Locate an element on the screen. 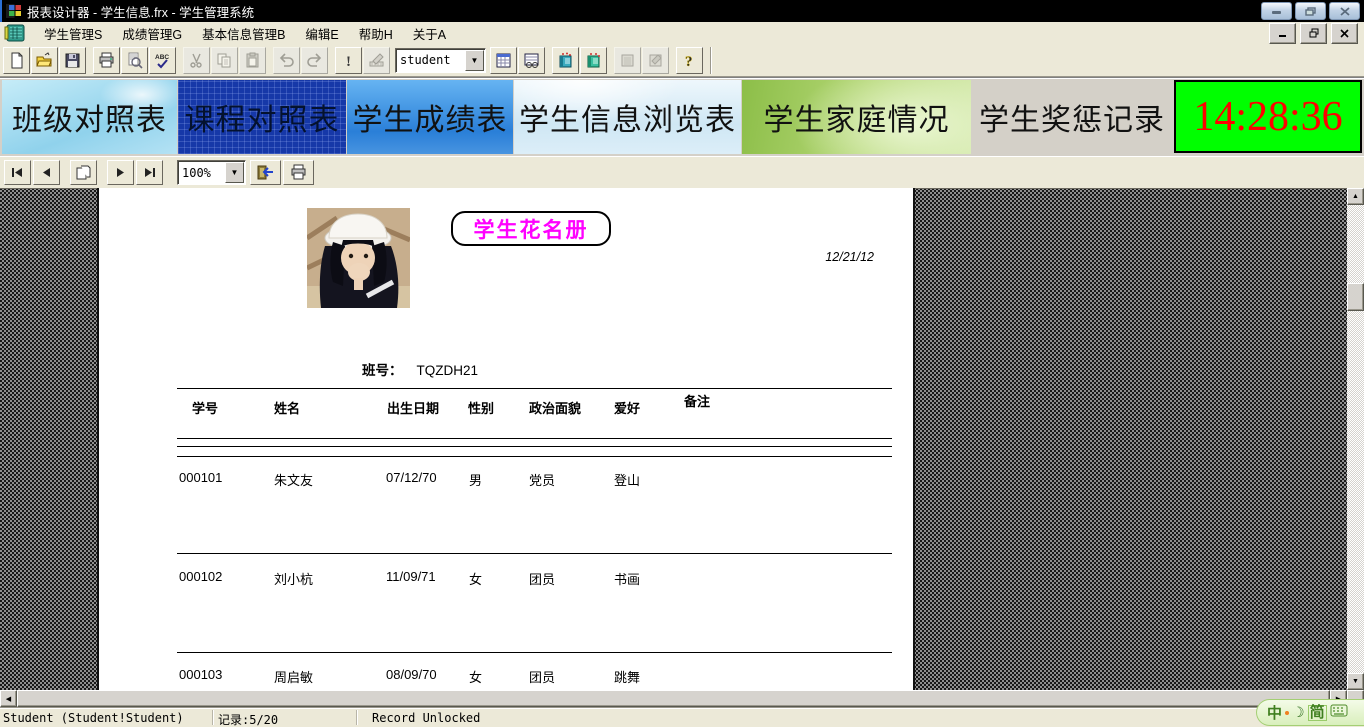  report-title: 学生花名册 is located at coordinates (531, 229).